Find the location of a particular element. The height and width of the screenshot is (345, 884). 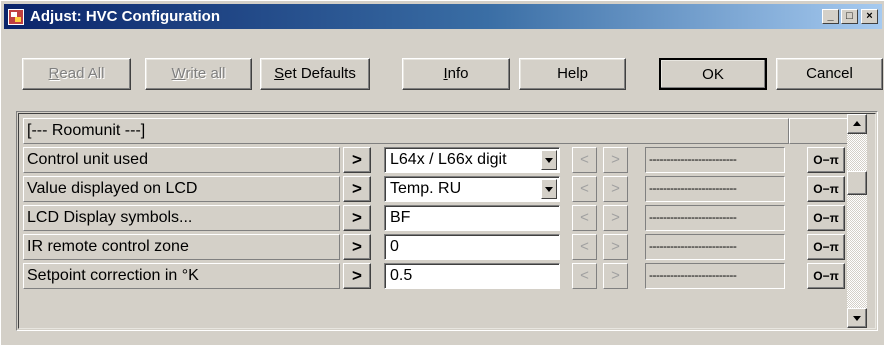

set-defaults-accel: S is located at coordinates (279, 73).